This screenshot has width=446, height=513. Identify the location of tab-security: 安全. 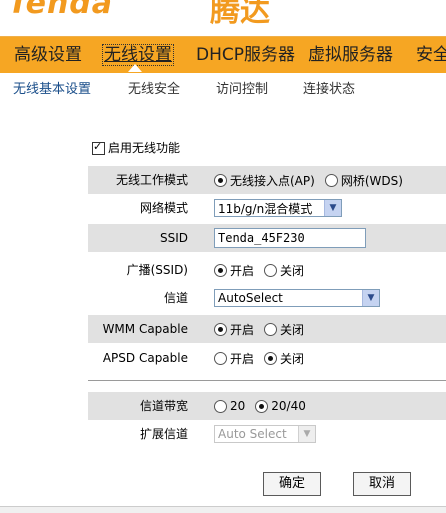
(431, 55).